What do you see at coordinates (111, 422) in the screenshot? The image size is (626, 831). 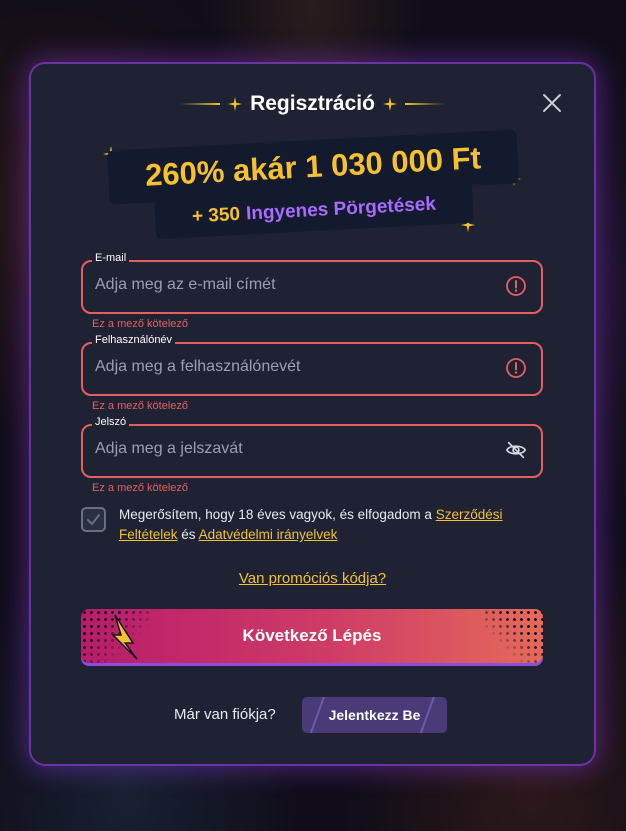 I see `password-label: Jelszó` at bounding box center [111, 422].